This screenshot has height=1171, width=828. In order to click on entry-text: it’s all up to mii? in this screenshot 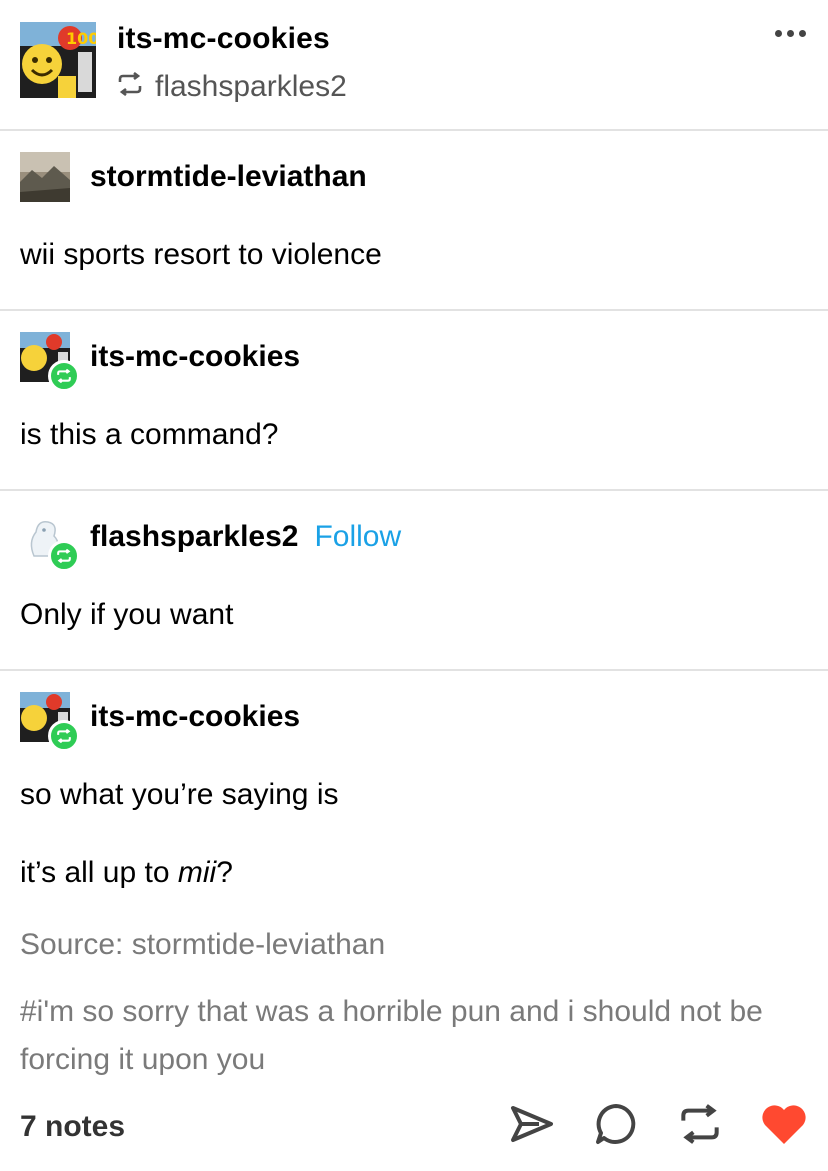, I will do `click(126, 873)`.